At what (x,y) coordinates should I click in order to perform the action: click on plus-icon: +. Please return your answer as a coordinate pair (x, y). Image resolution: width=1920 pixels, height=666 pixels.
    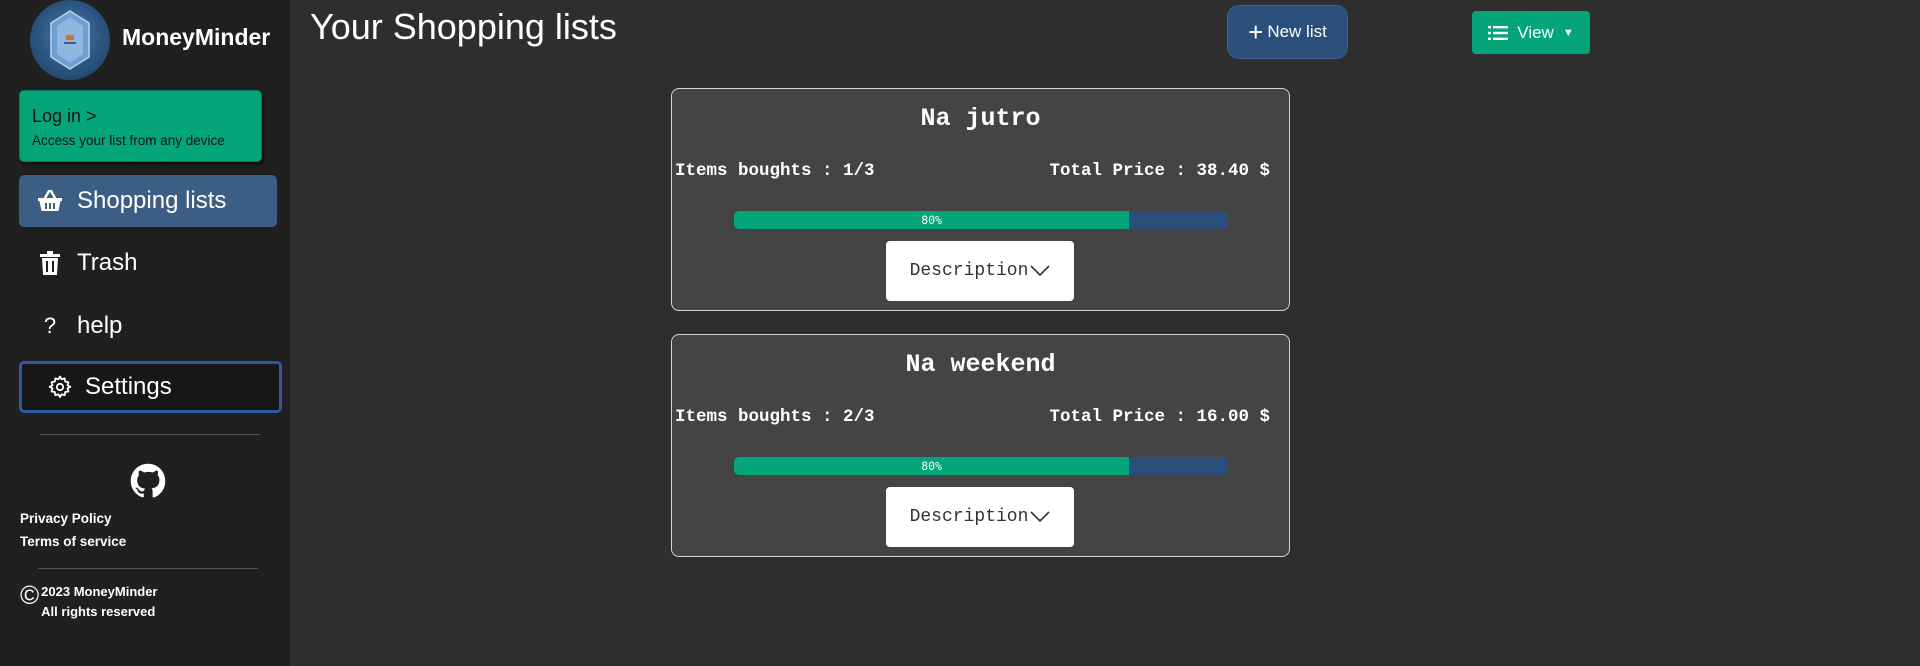
    Looking at the image, I should click on (1256, 32).